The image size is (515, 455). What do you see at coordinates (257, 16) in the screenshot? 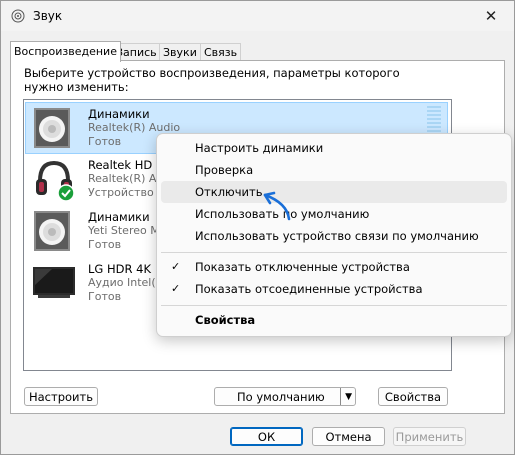
I see `title-bar: Звук ✕` at bounding box center [257, 16].